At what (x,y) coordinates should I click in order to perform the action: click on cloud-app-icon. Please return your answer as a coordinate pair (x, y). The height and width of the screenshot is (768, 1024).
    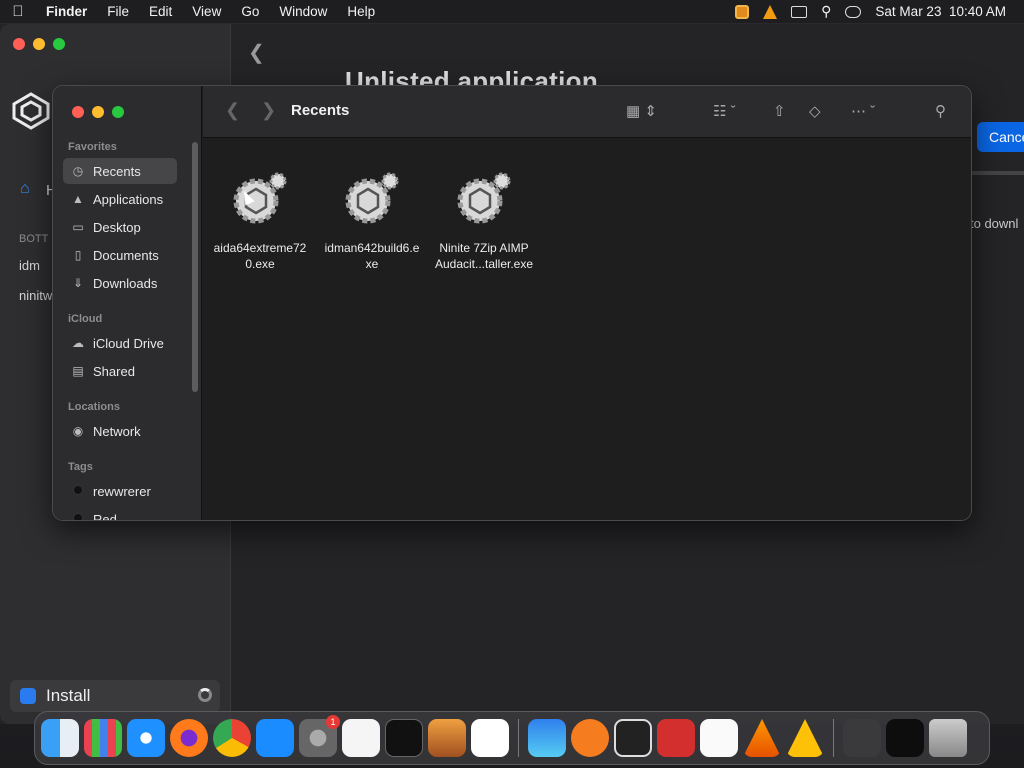
    Looking at the image, I should click on (547, 738).